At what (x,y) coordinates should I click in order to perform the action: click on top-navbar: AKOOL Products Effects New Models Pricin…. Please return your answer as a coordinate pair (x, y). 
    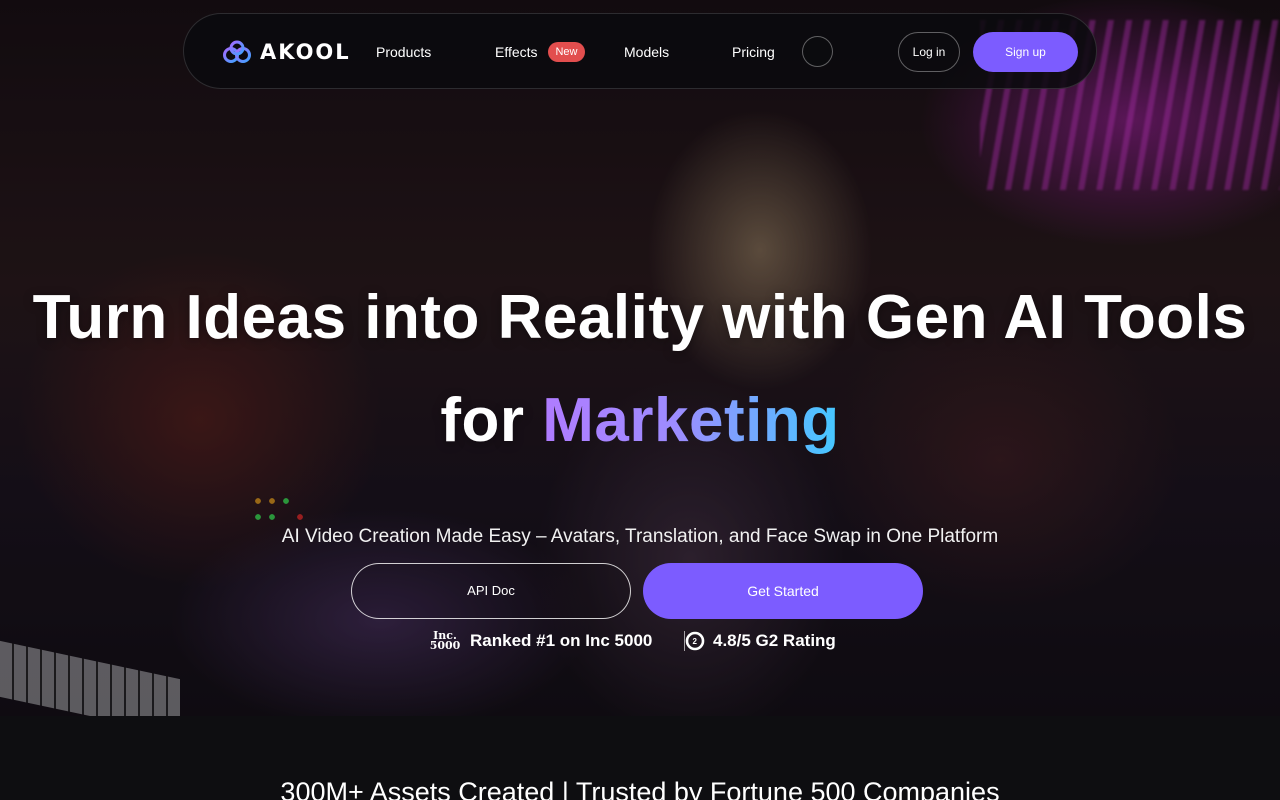
    Looking at the image, I should click on (640, 51).